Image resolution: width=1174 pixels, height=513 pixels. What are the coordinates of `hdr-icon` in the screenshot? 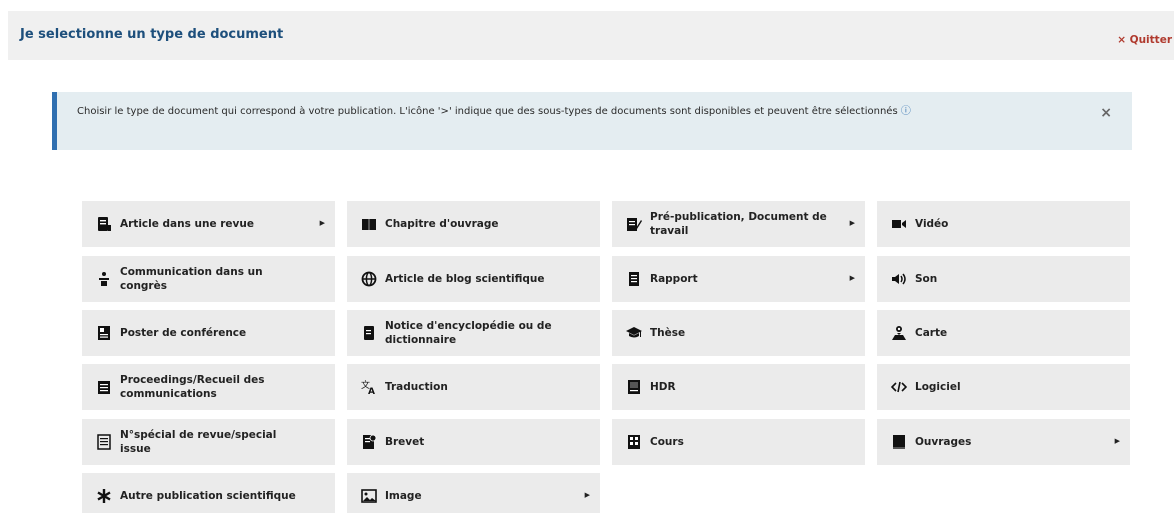 It's located at (634, 387).